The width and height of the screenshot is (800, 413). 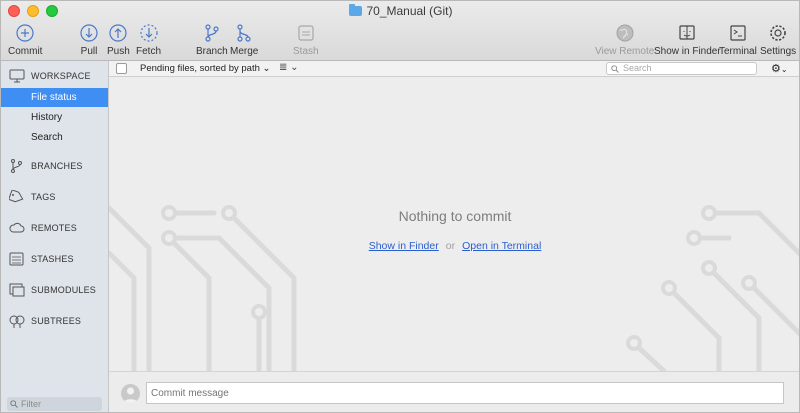 I want to click on search-placeholder: Search, so click(x=637, y=68).